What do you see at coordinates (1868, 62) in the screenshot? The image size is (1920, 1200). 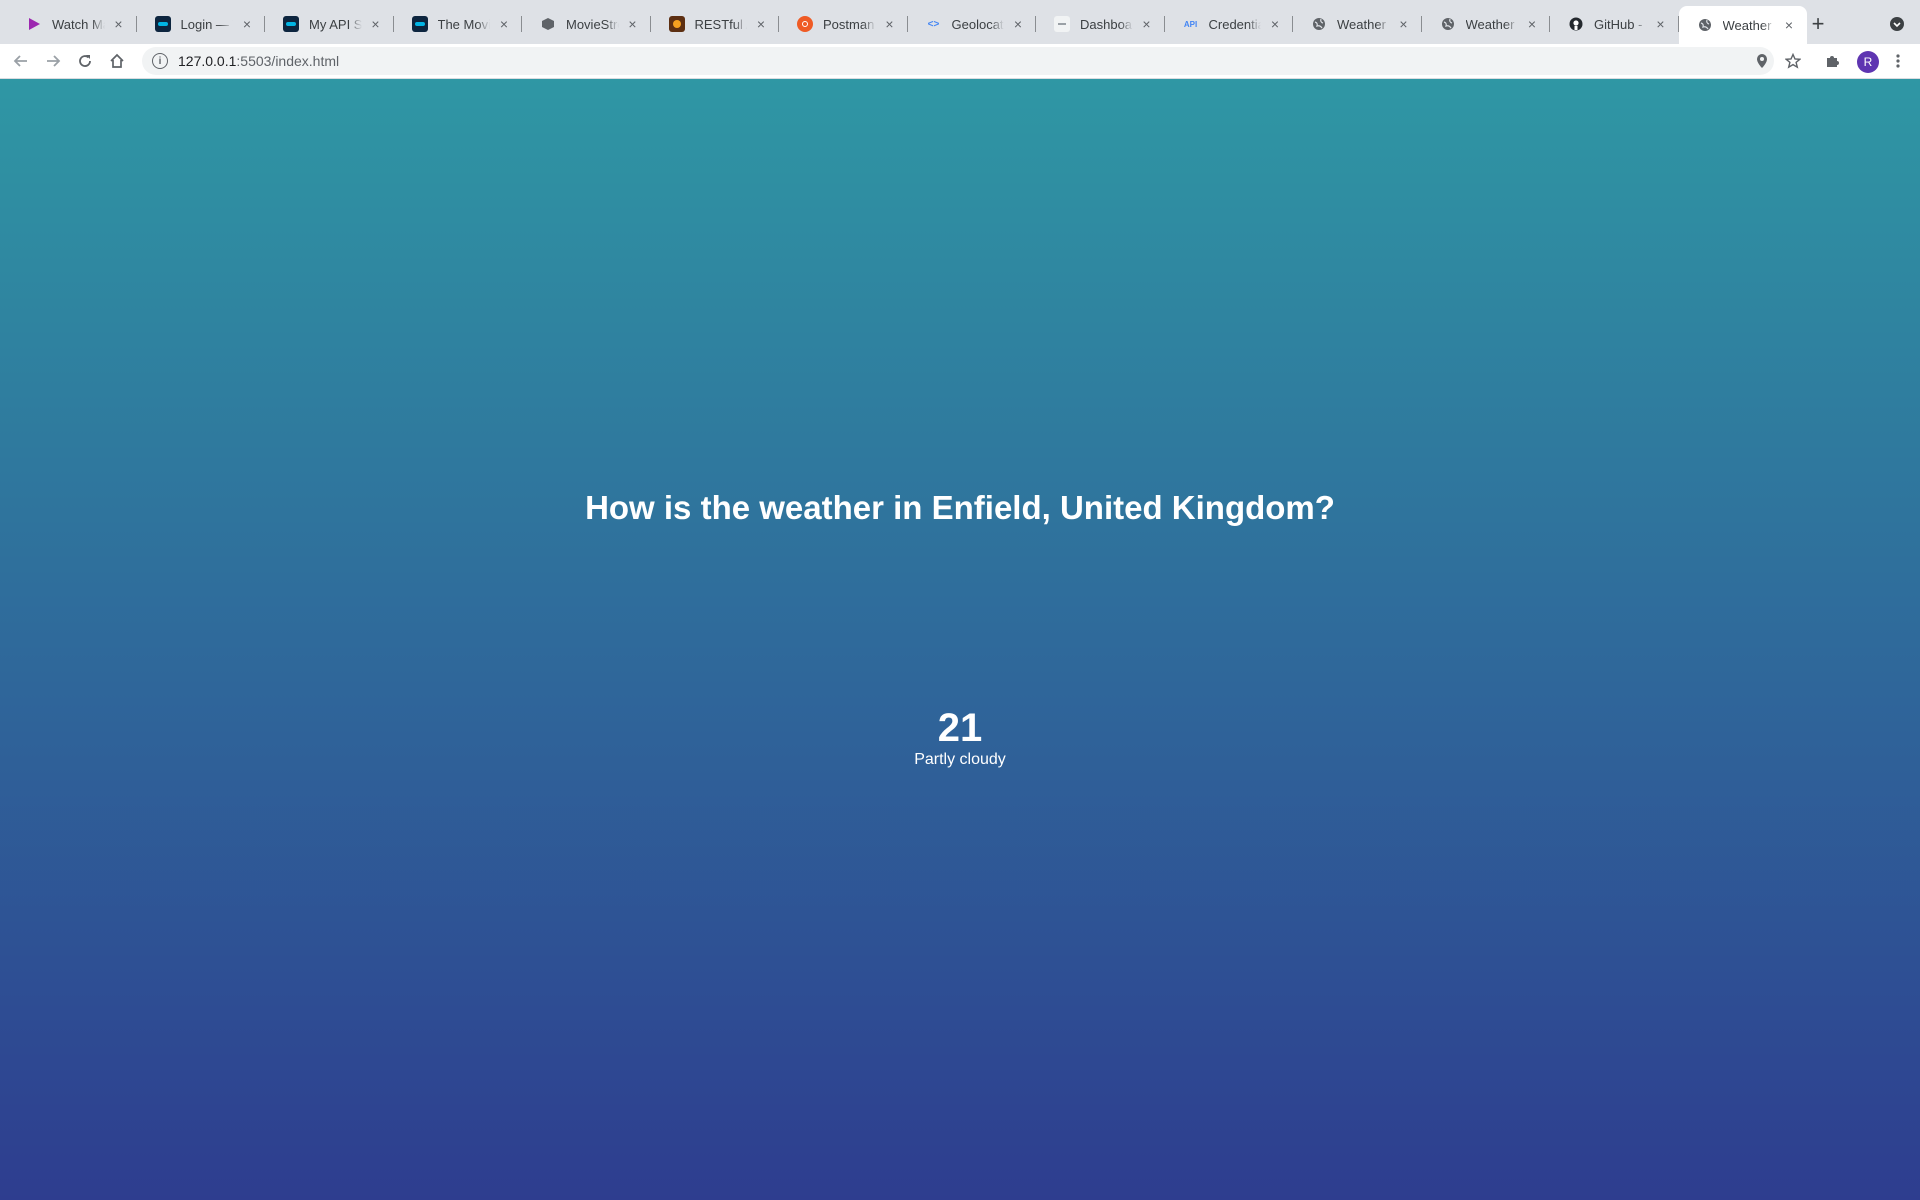 I see `profile-avatar: R` at bounding box center [1868, 62].